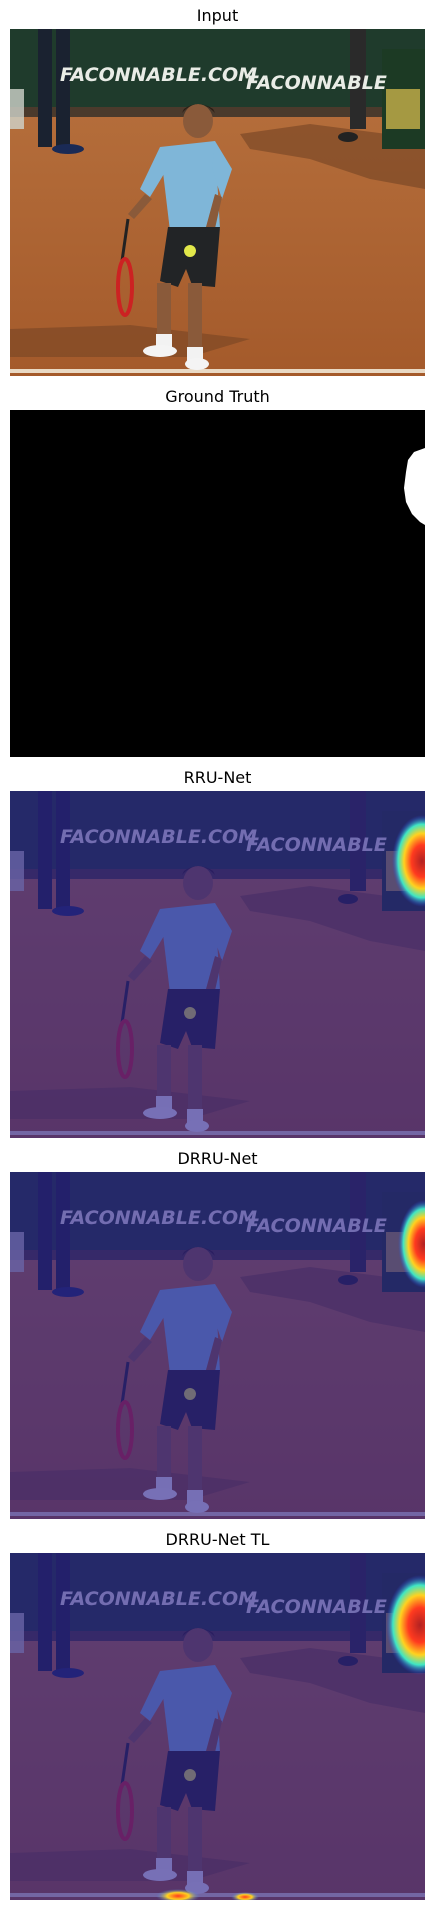 Image resolution: width=435 pixels, height=1910 pixels. I want to click on panel-title-ground-truth: Ground Truth, so click(217, 396).